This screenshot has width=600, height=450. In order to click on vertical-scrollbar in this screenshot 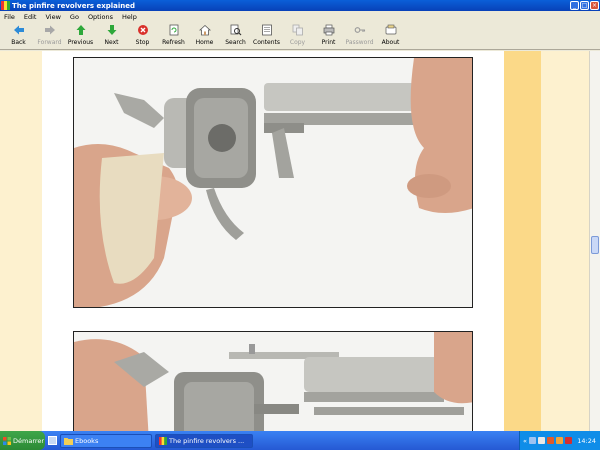, I will do `click(594, 241)`.